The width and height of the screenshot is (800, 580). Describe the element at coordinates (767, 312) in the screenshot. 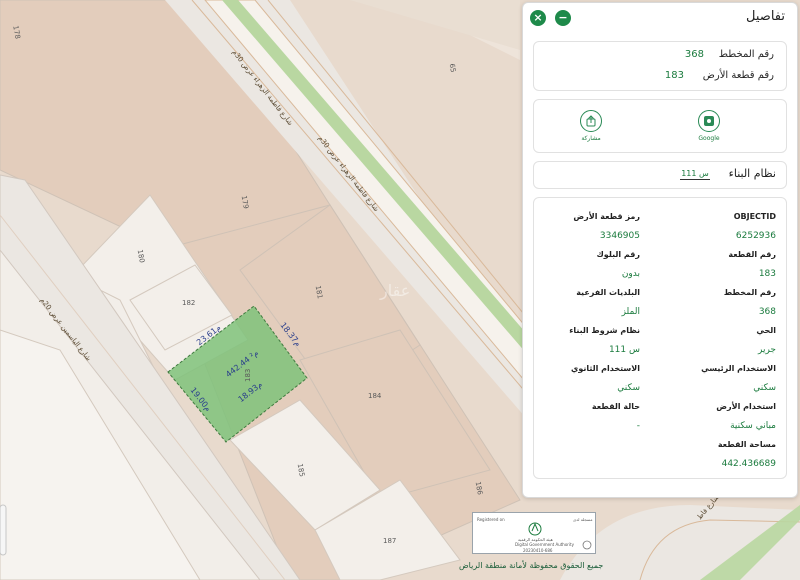

I see `attr-plan-value: 368` at that location.